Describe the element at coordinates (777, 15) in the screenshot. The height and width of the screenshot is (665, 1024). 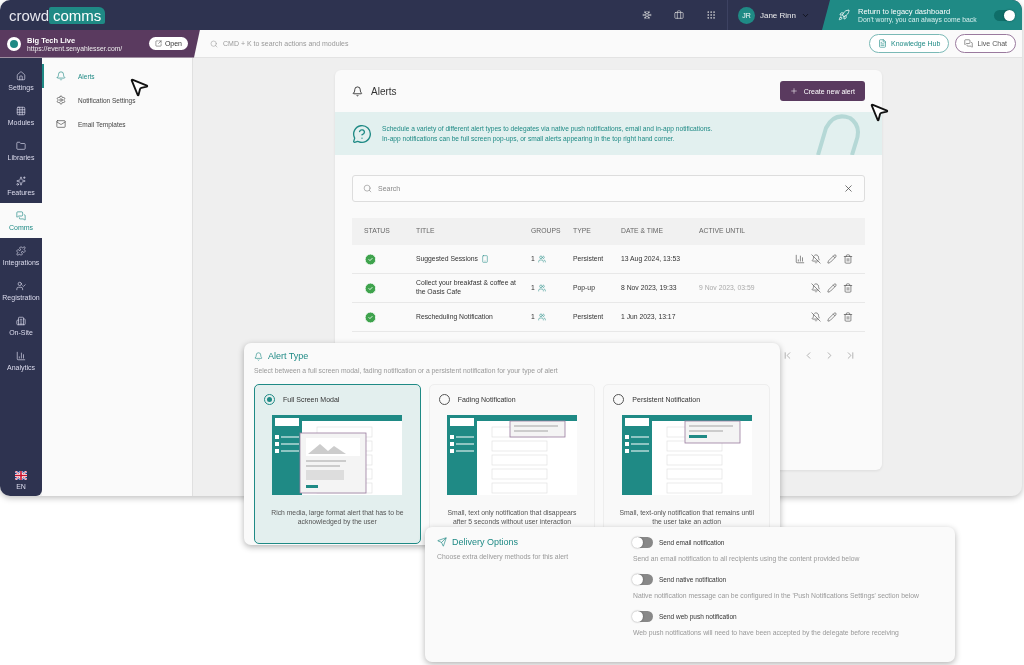
I see `user-name: Jane Rinn` at that location.